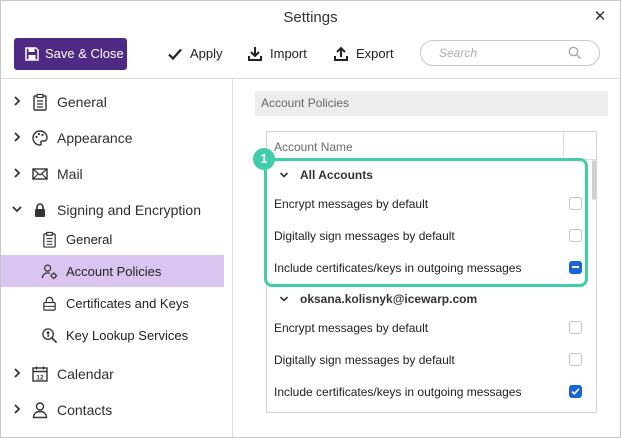  Describe the element at coordinates (40, 410) in the screenshot. I see `person-icon` at that location.